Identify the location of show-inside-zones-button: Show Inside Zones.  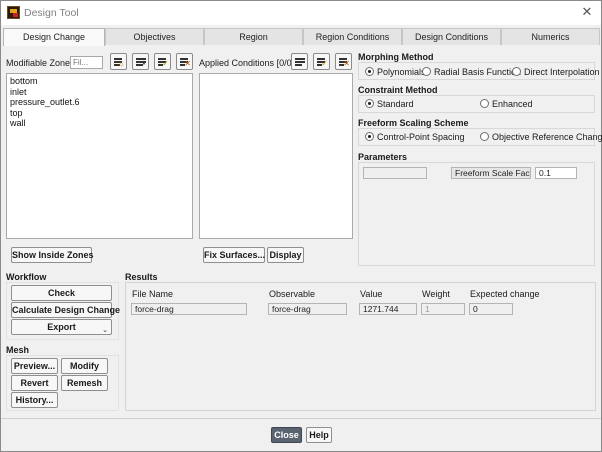
(52, 255).